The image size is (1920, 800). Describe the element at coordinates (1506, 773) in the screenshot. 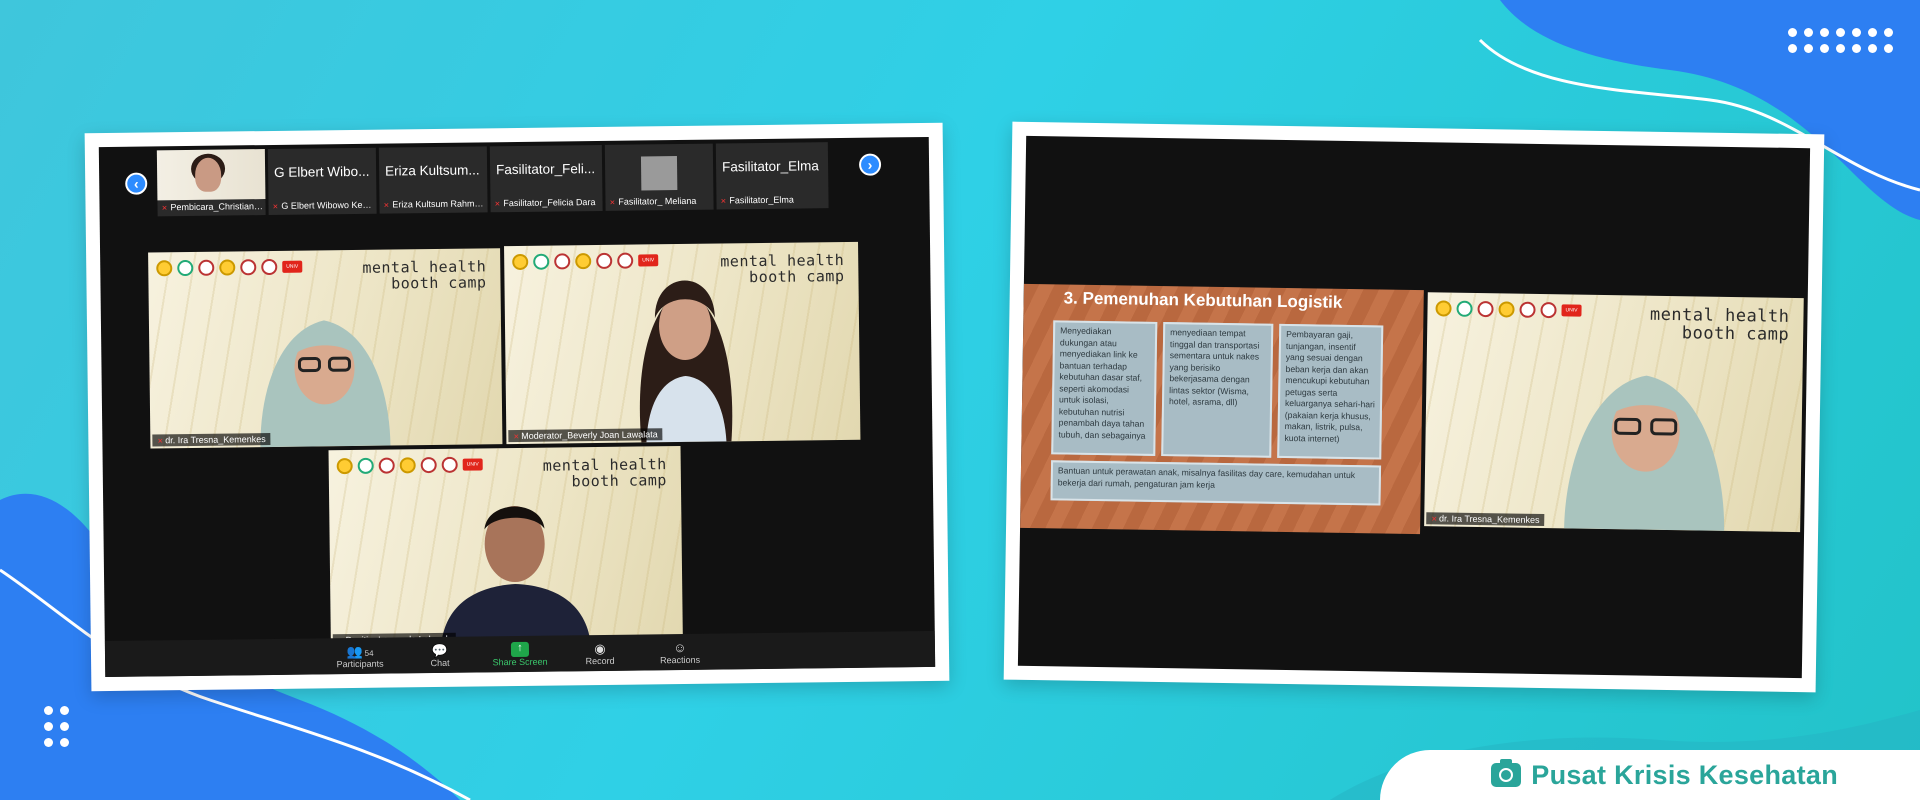

I see `camera-icon` at that location.